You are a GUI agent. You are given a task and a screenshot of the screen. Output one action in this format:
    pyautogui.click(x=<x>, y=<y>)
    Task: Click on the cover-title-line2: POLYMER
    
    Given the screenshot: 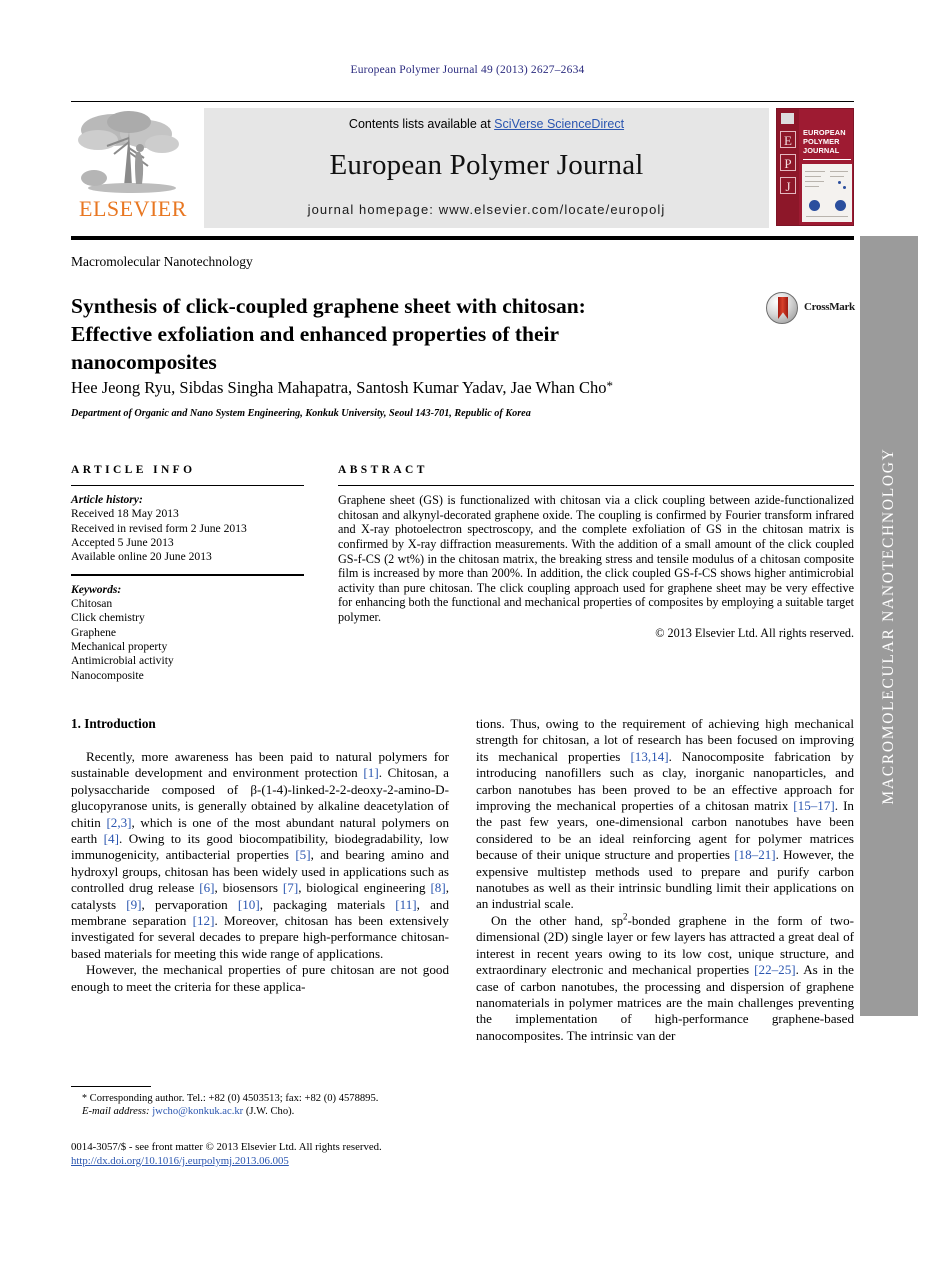 What is the action you would take?
    pyautogui.click(x=821, y=142)
    